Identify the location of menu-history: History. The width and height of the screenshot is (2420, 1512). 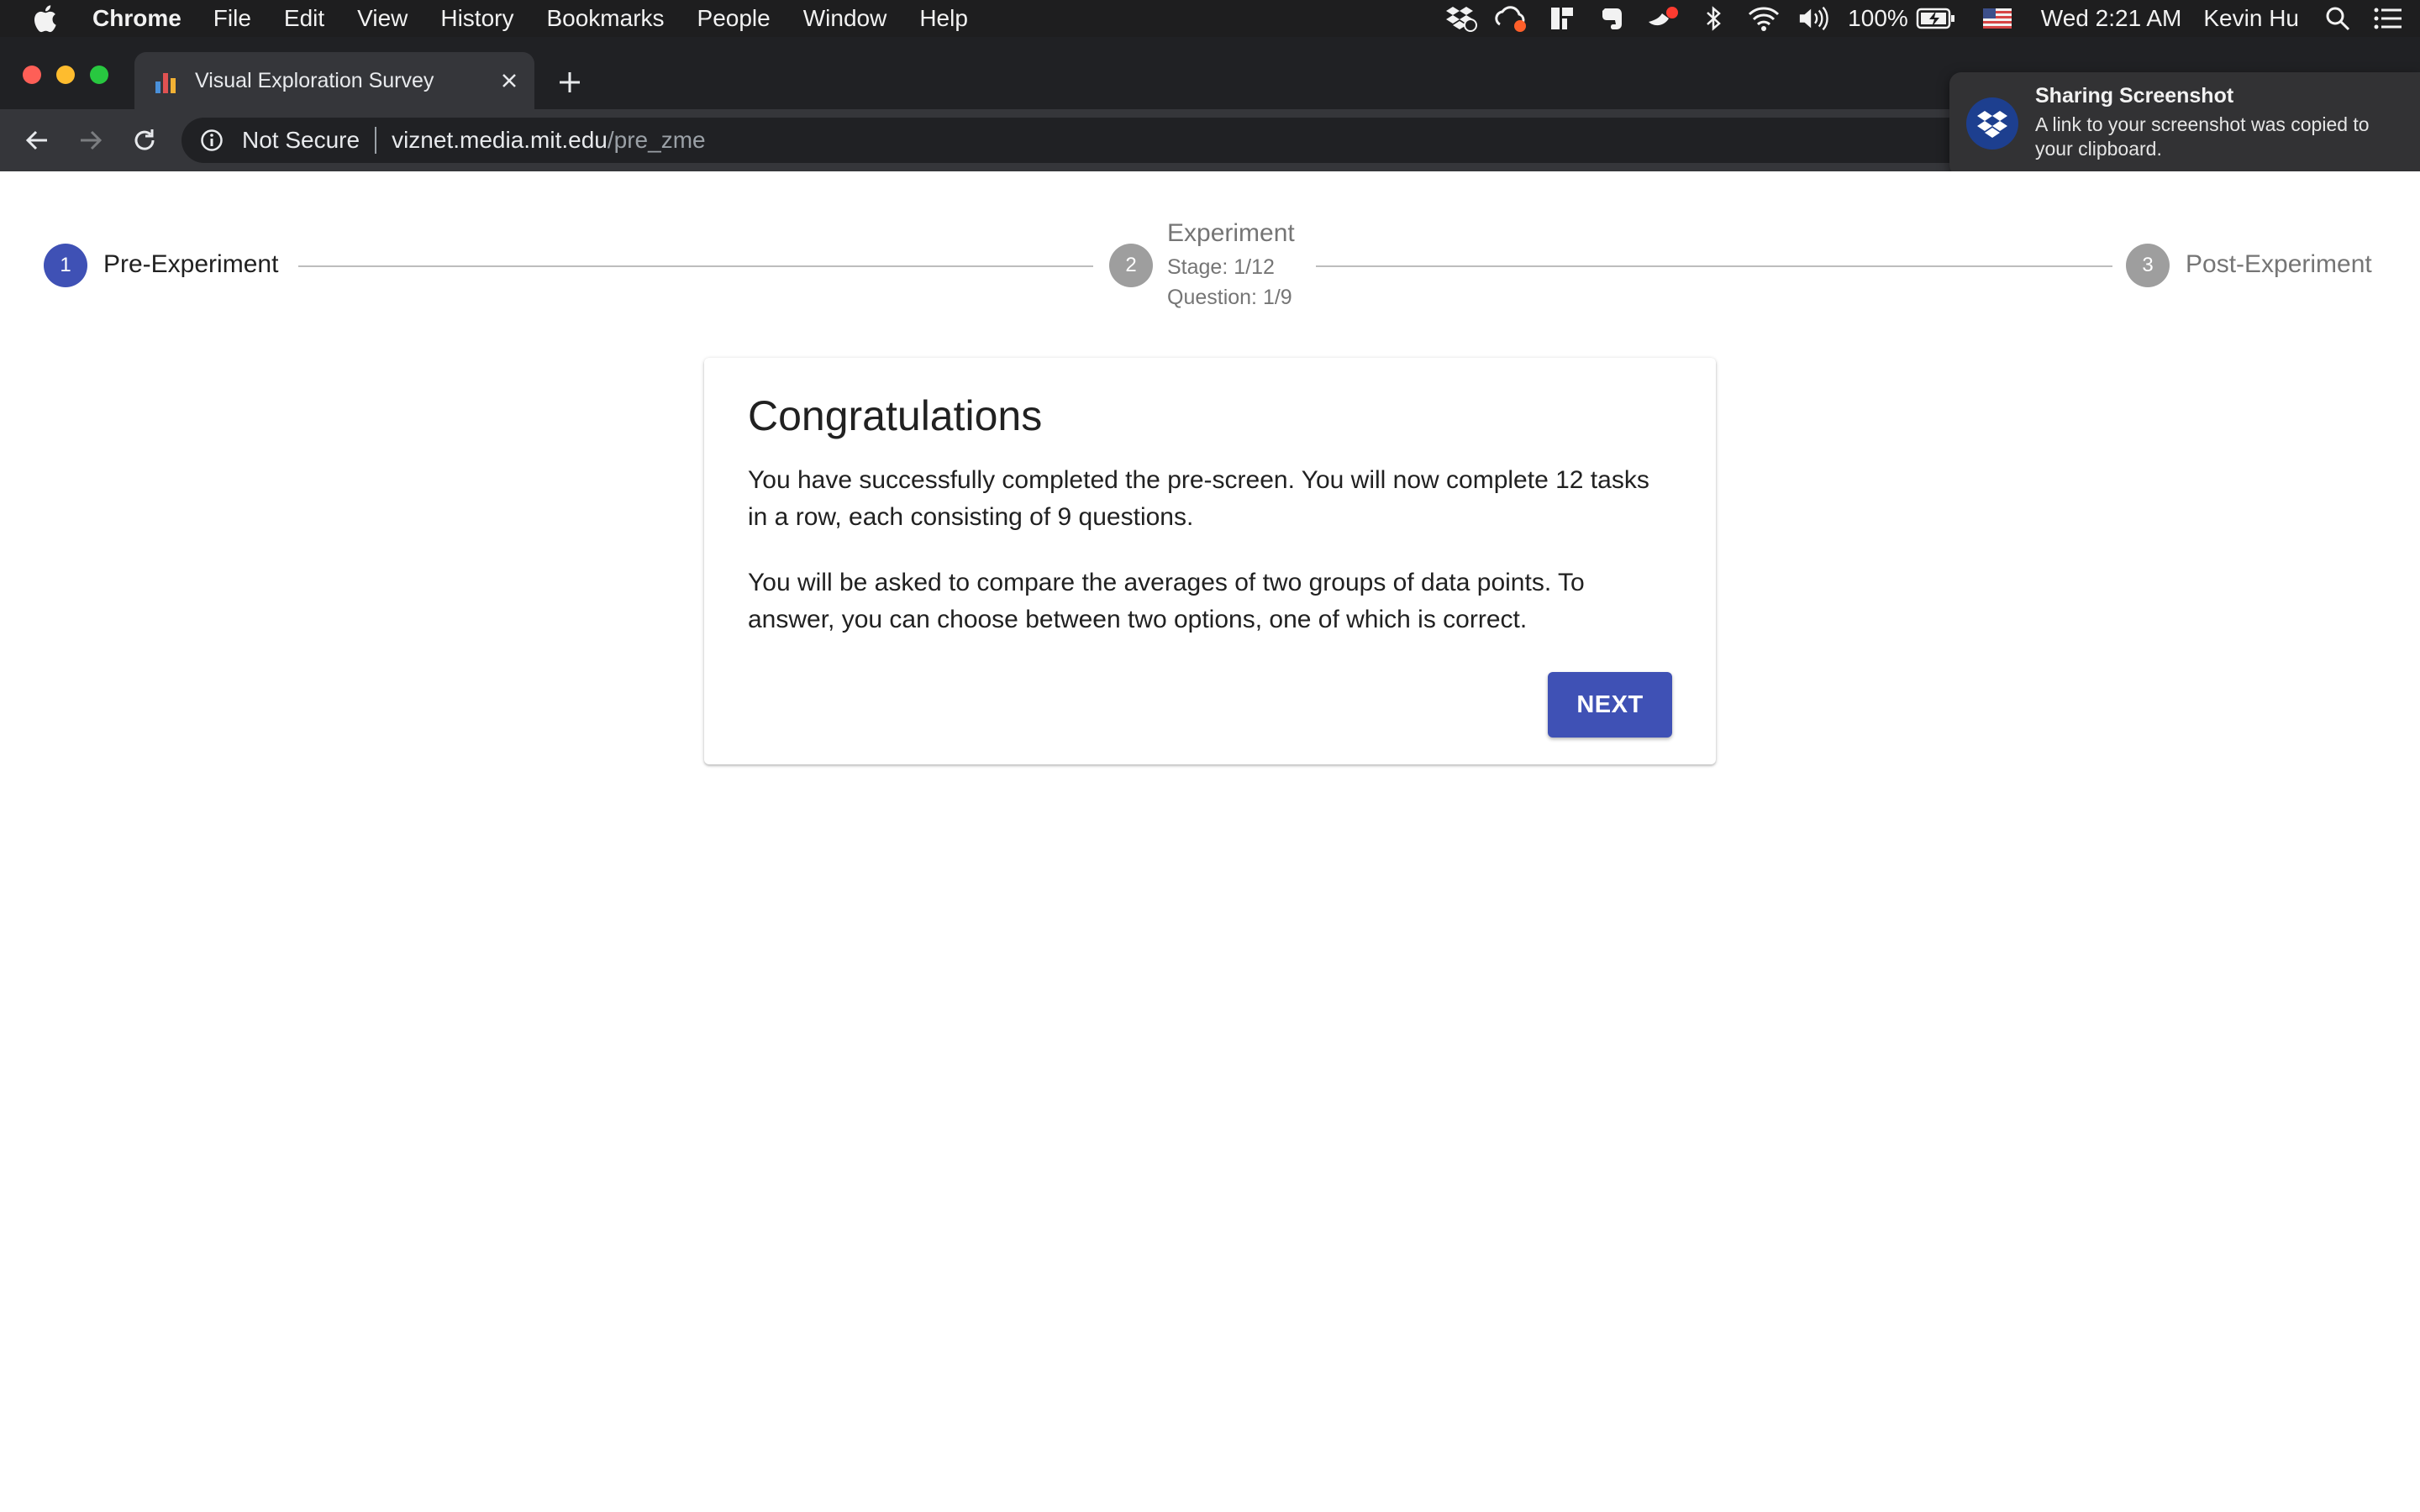
(477, 18).